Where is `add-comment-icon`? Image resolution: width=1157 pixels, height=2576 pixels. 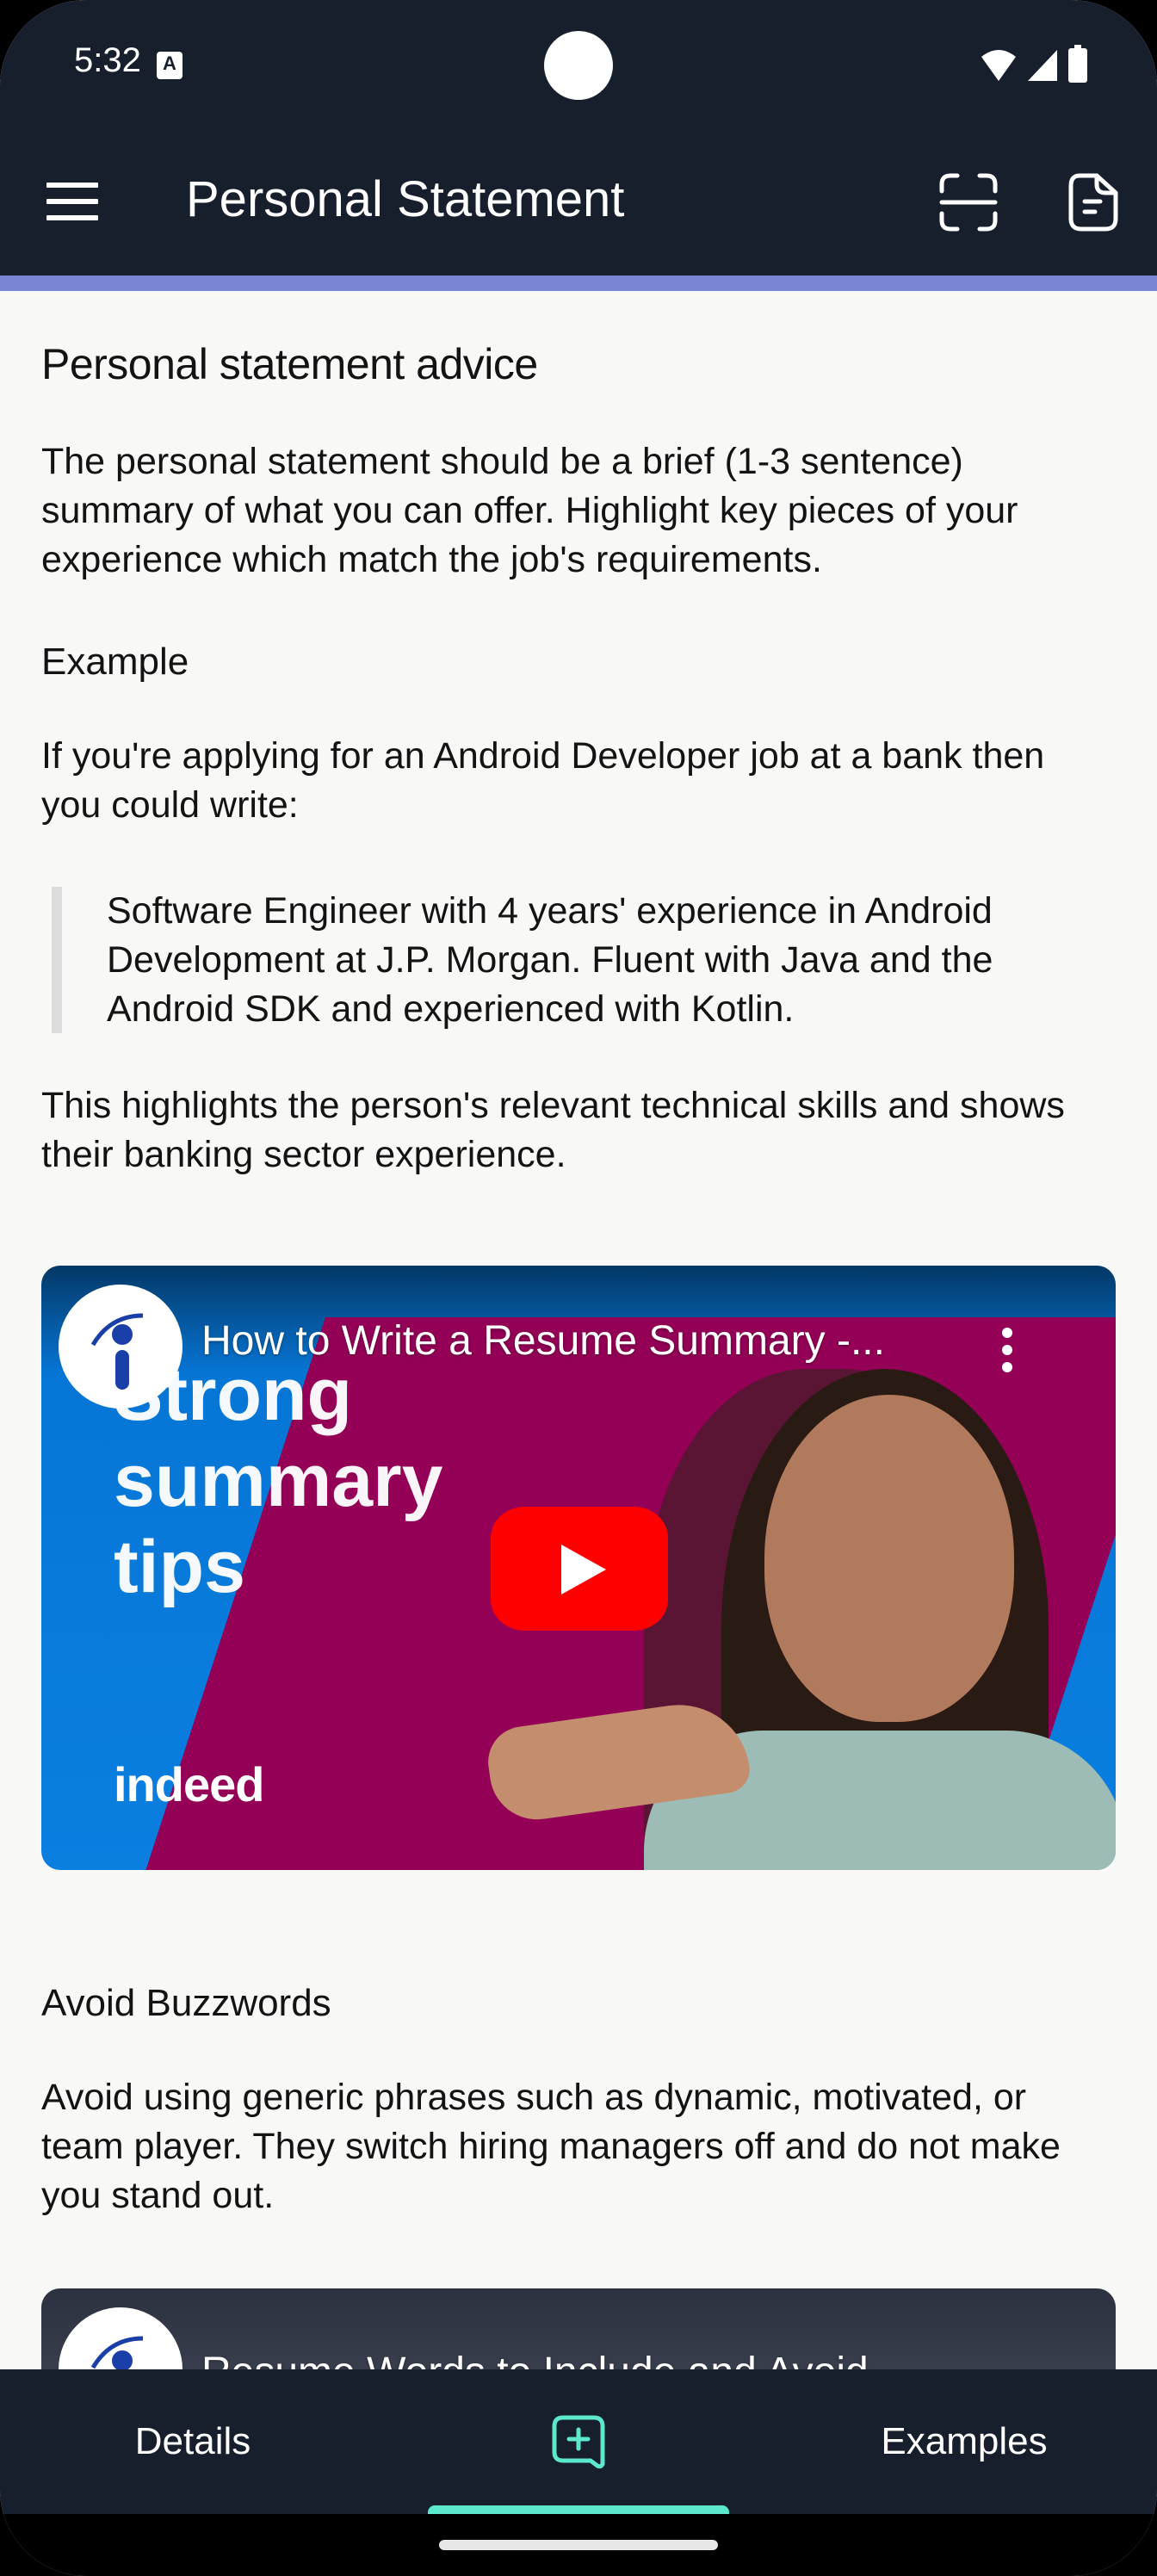
add-comment-icon is located at coordinates (579, 2442).